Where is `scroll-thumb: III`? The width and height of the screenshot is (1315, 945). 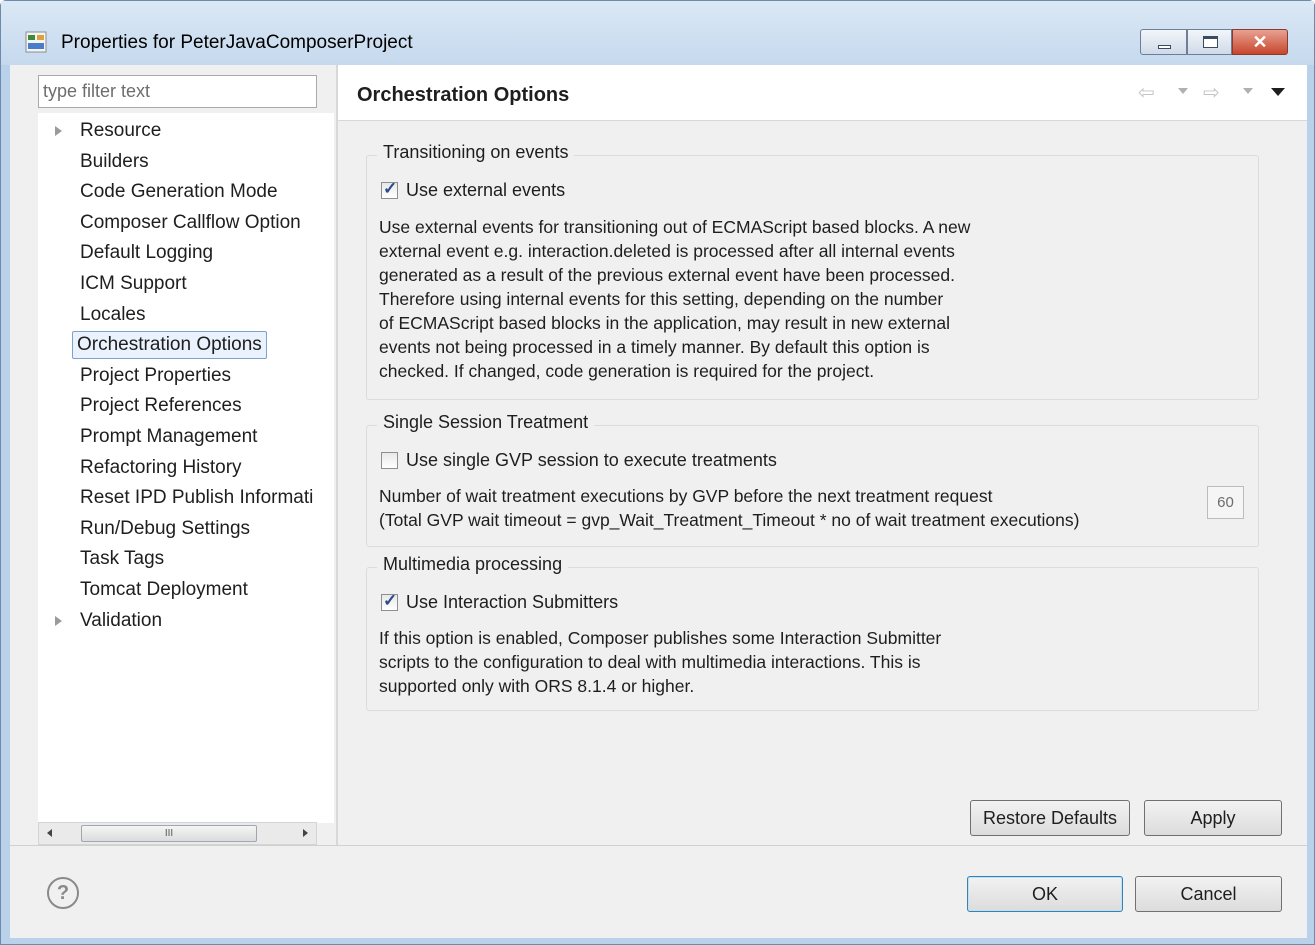 scroll-thumb: III is located at coordinates (169, 833).